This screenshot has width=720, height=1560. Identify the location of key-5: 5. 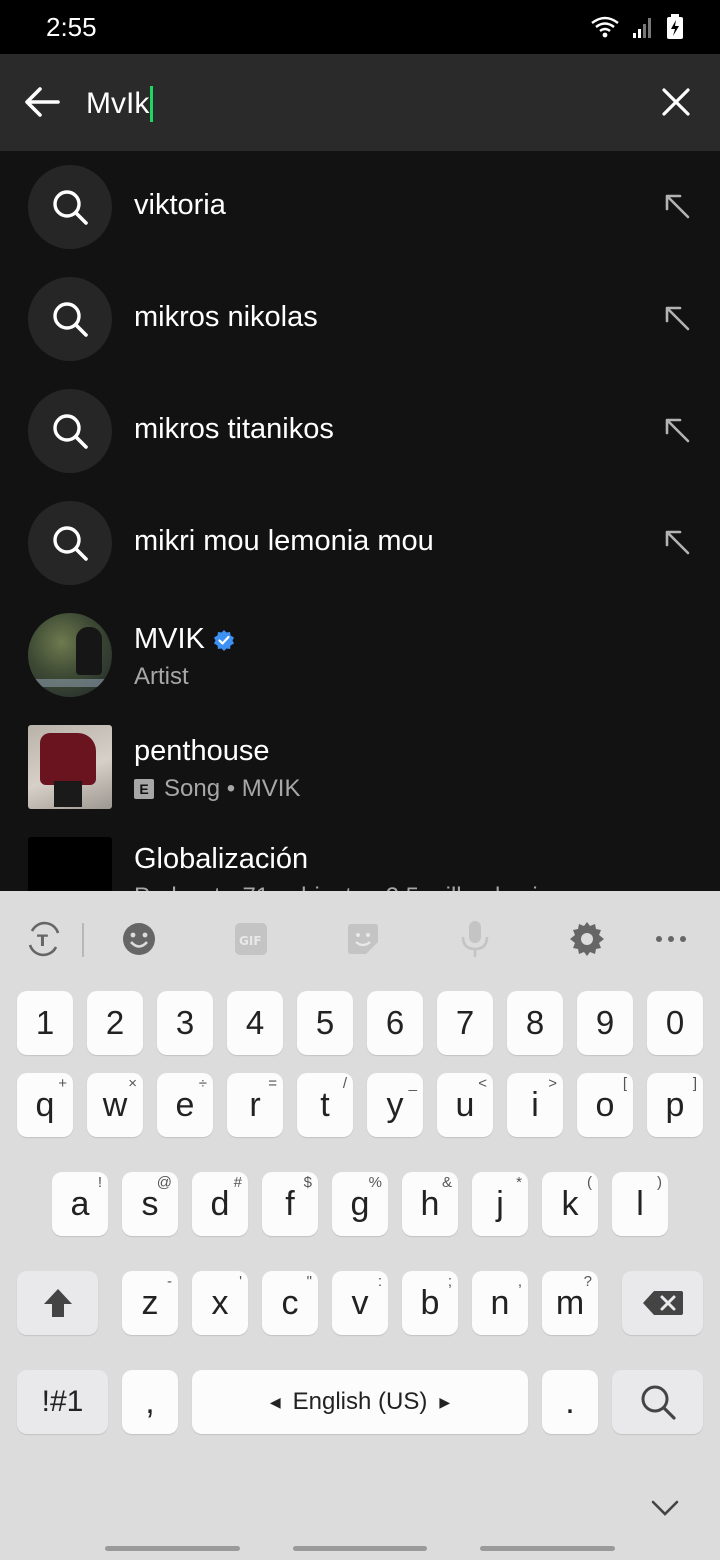
(325, 1023).